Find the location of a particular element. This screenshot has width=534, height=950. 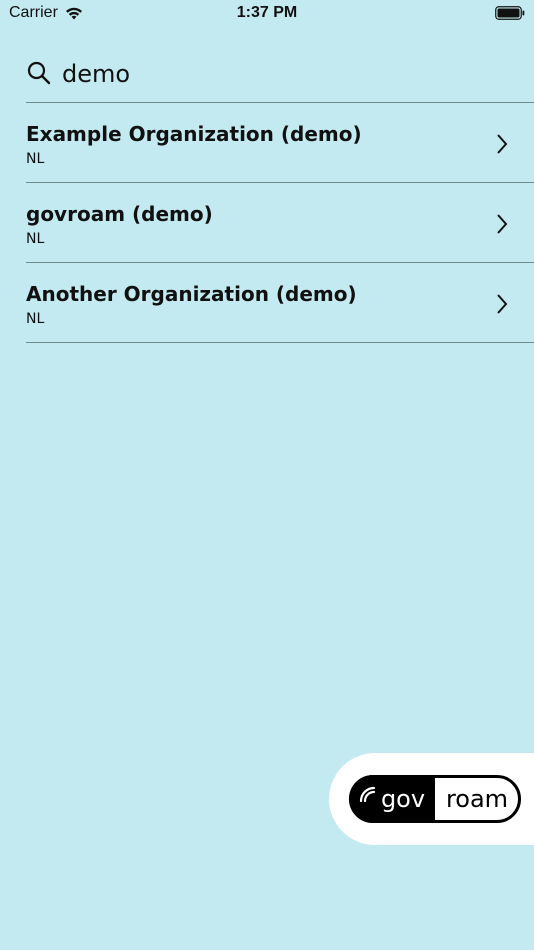

result-item: Another Organization (demo) NL is located at coordinates (280, 303).